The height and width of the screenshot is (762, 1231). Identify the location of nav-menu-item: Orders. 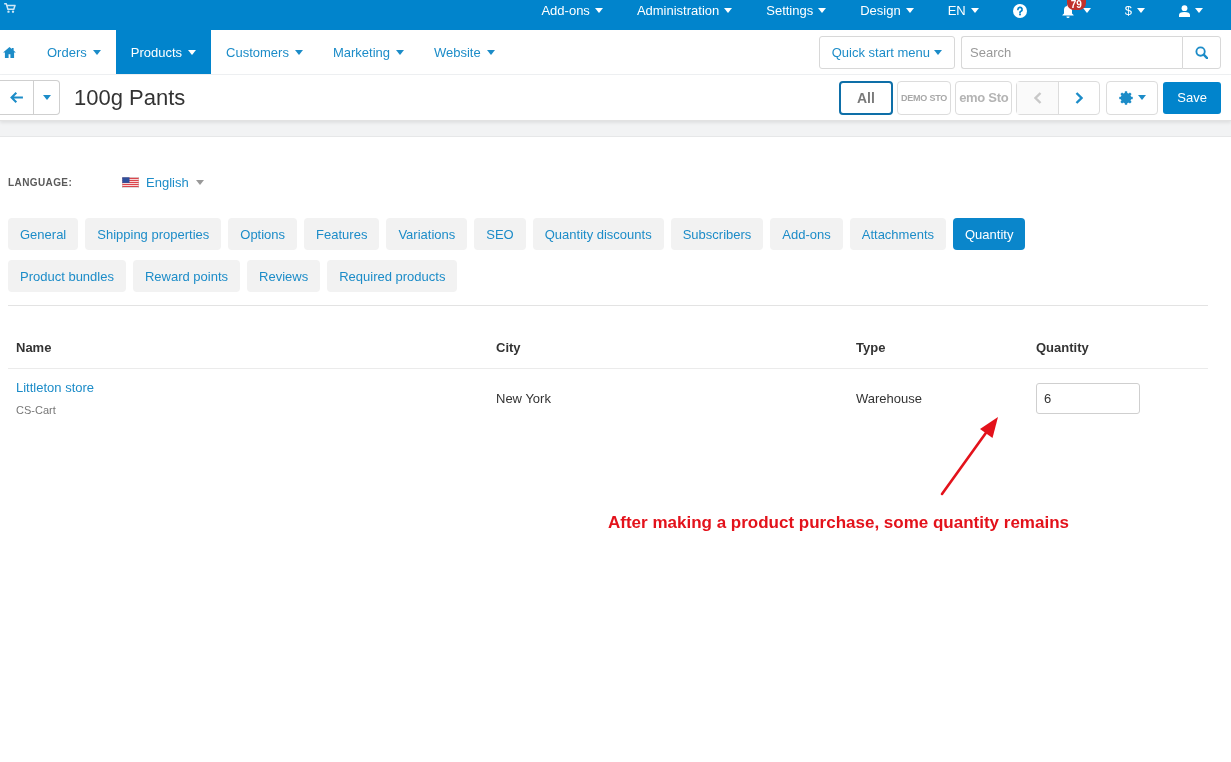
(74, 52).